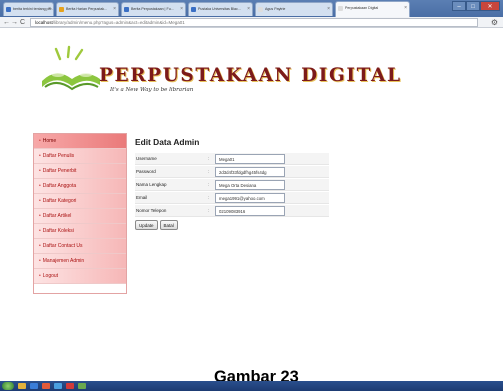 The width and height of the screenshot is (503, 391). I want to click on browser-tab: Perpustakaan Digital ×, so click(372, 9).